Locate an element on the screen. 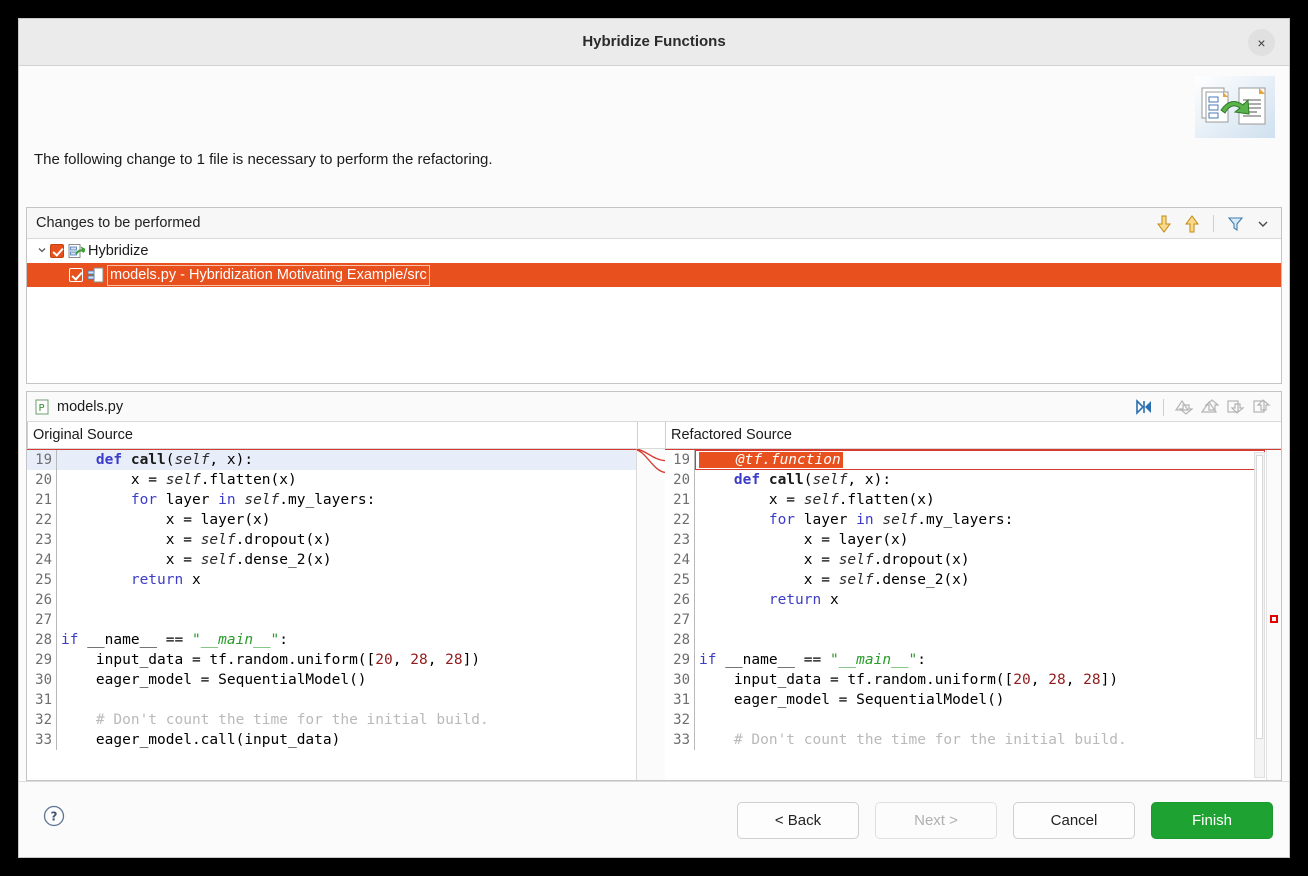  code-line: 28 is located at coordinates (973, 640).